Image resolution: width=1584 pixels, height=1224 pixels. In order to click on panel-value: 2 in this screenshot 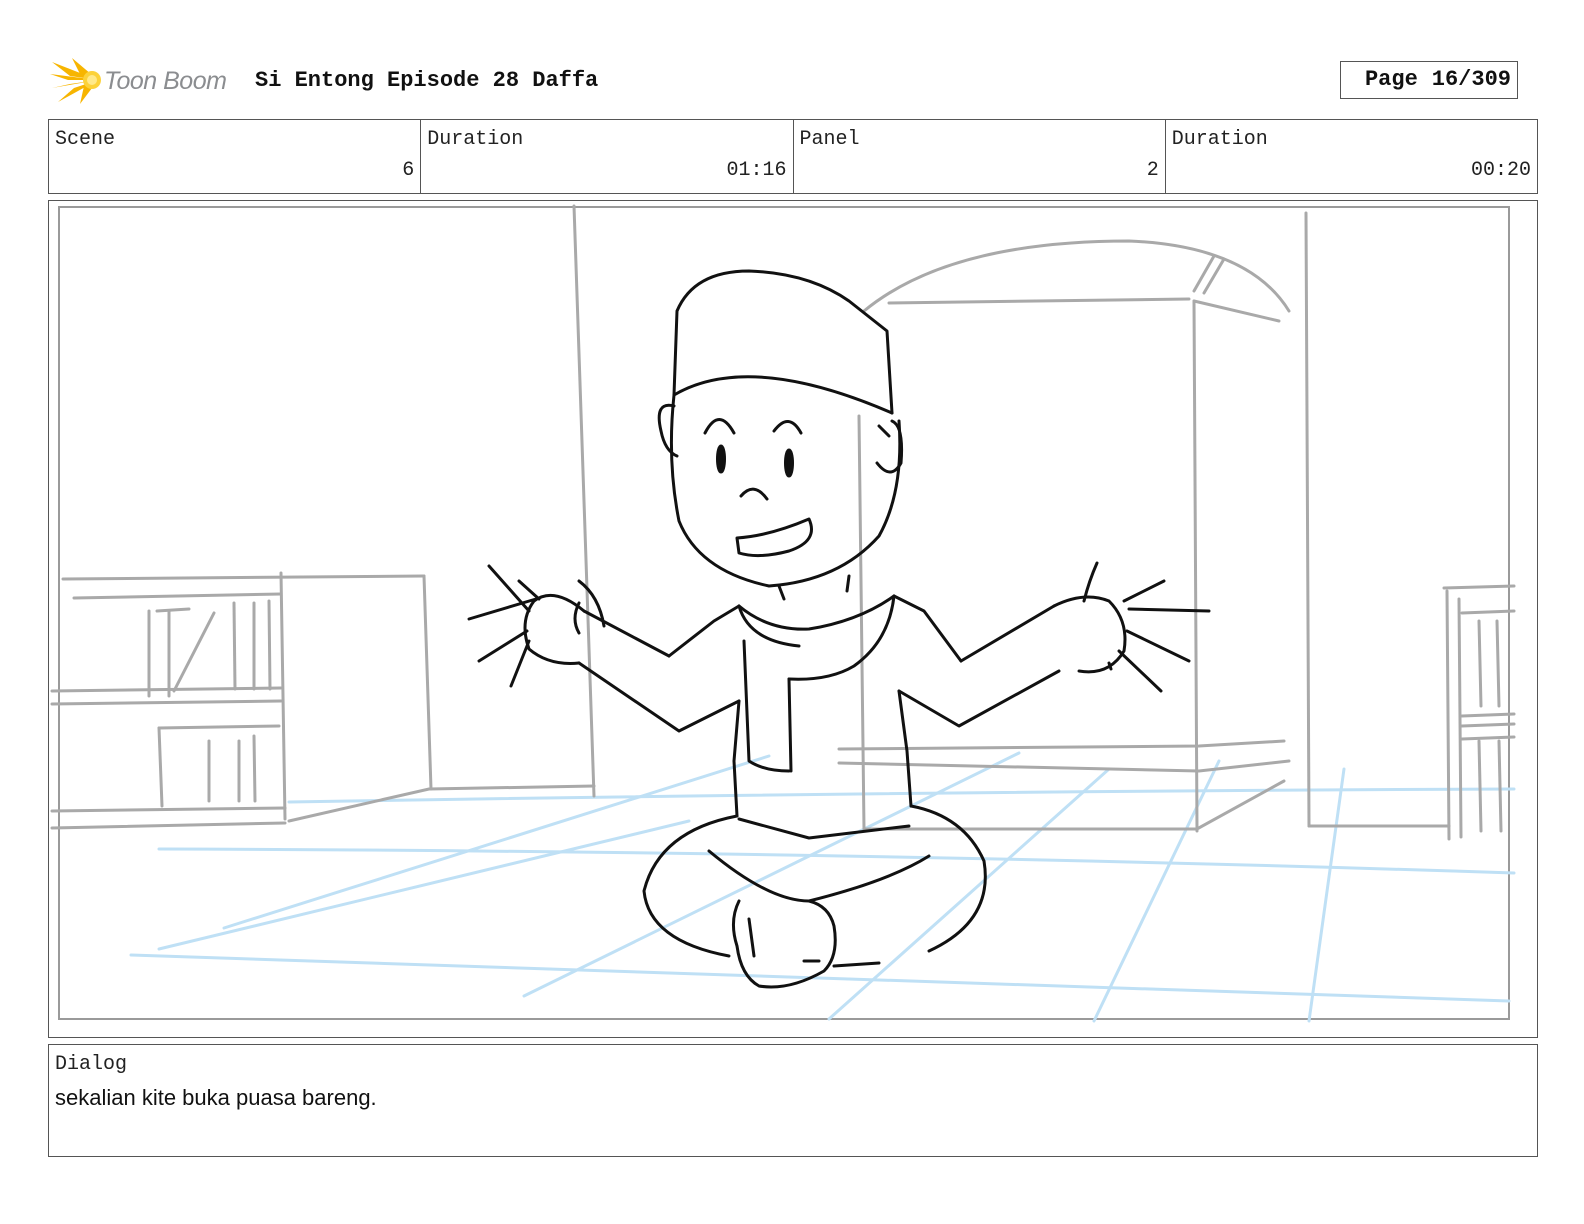, I will do `click(1152, 170)`.